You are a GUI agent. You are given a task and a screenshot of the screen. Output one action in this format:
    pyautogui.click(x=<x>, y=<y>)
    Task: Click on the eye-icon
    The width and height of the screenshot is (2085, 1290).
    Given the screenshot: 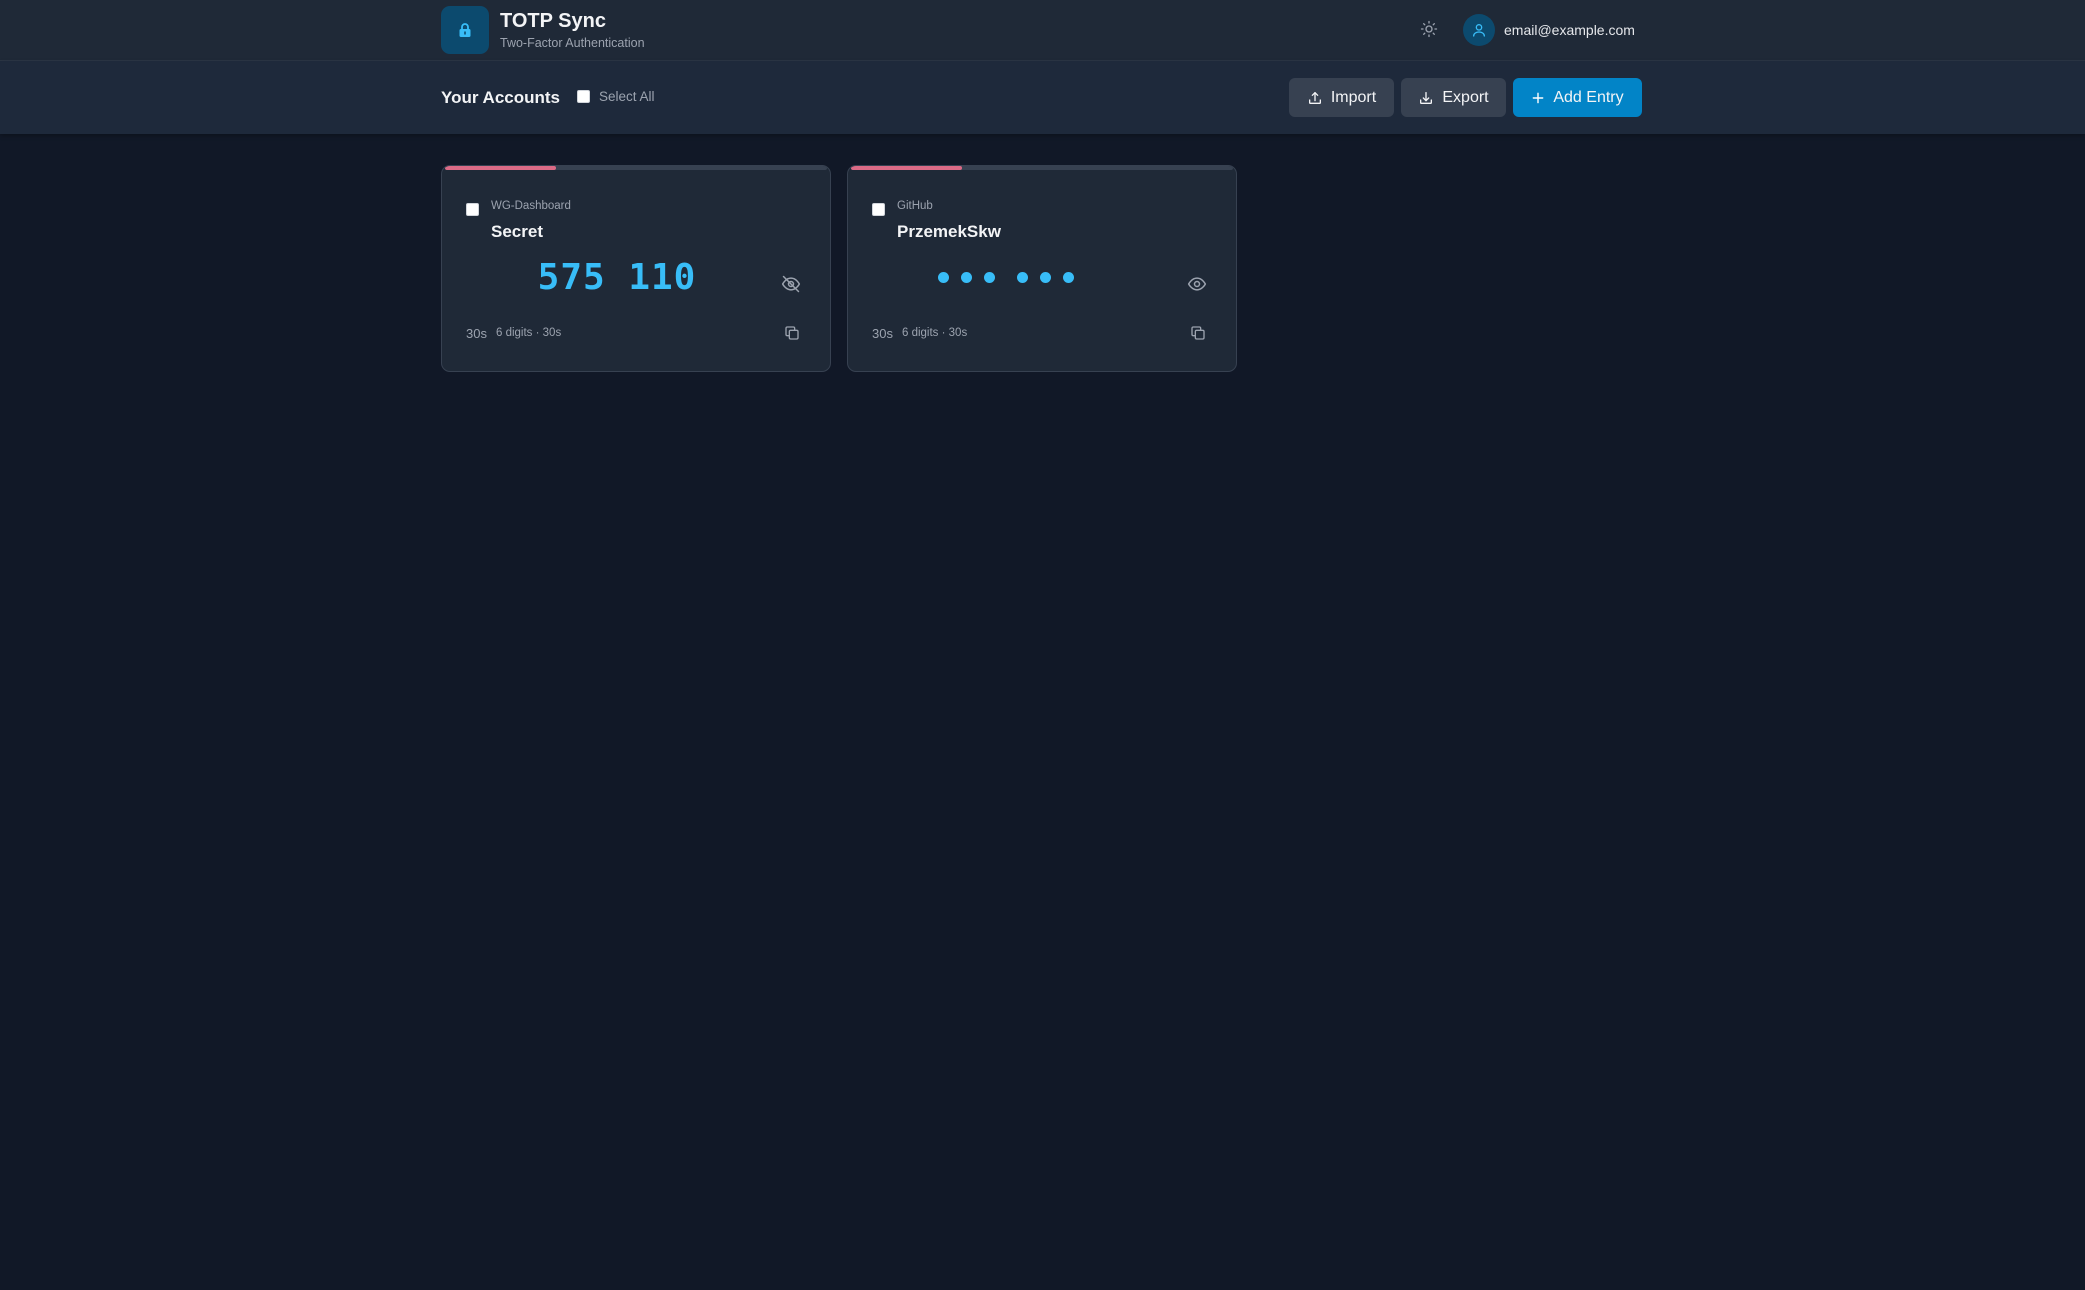 What is the action you would take?
    pyautogui.click(x=1197, y=284)
    